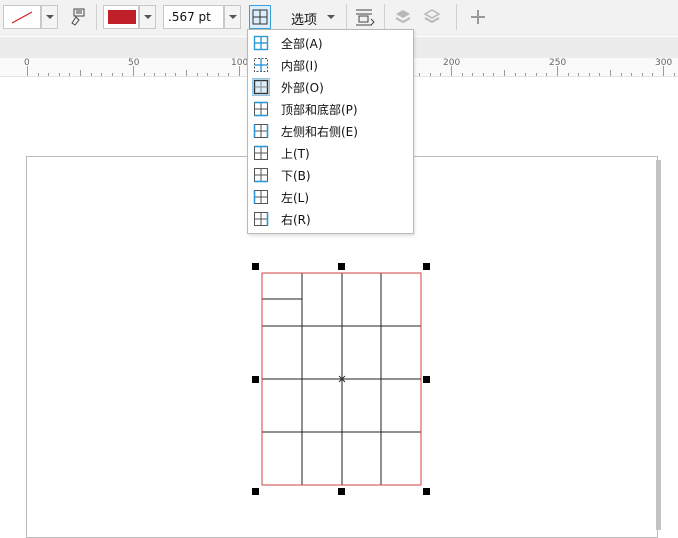  What do you see at coordinates (78, 17) in the screenshot?
I see `outline-pen-icon` at bounding box center [78, 17].